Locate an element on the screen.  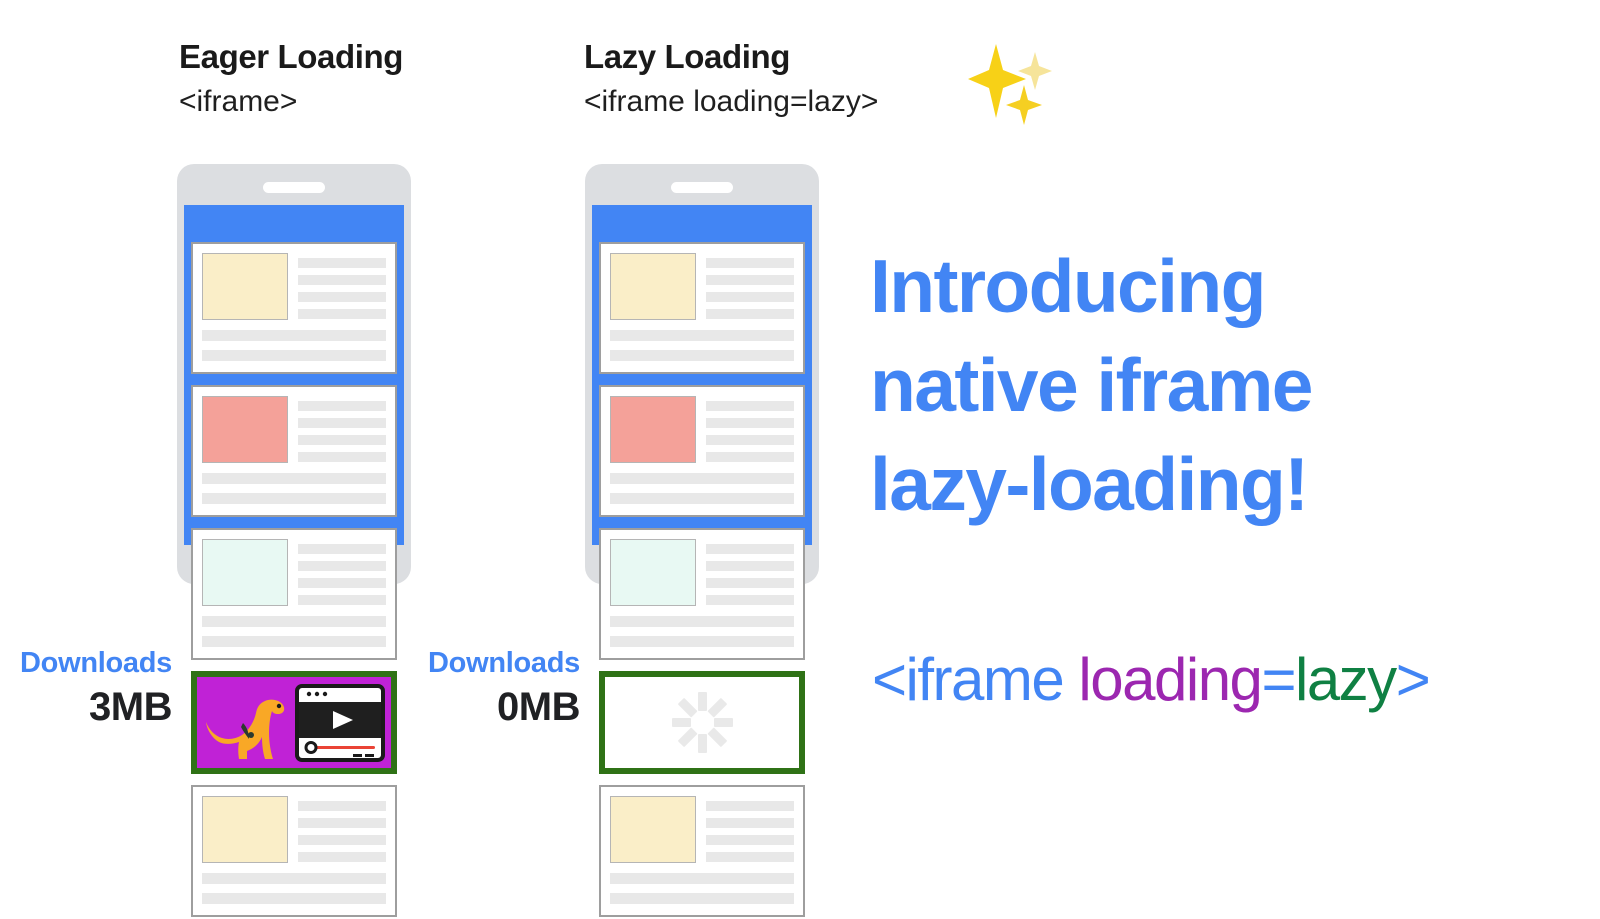
dog-illustration is located at coordinates (245, 729).